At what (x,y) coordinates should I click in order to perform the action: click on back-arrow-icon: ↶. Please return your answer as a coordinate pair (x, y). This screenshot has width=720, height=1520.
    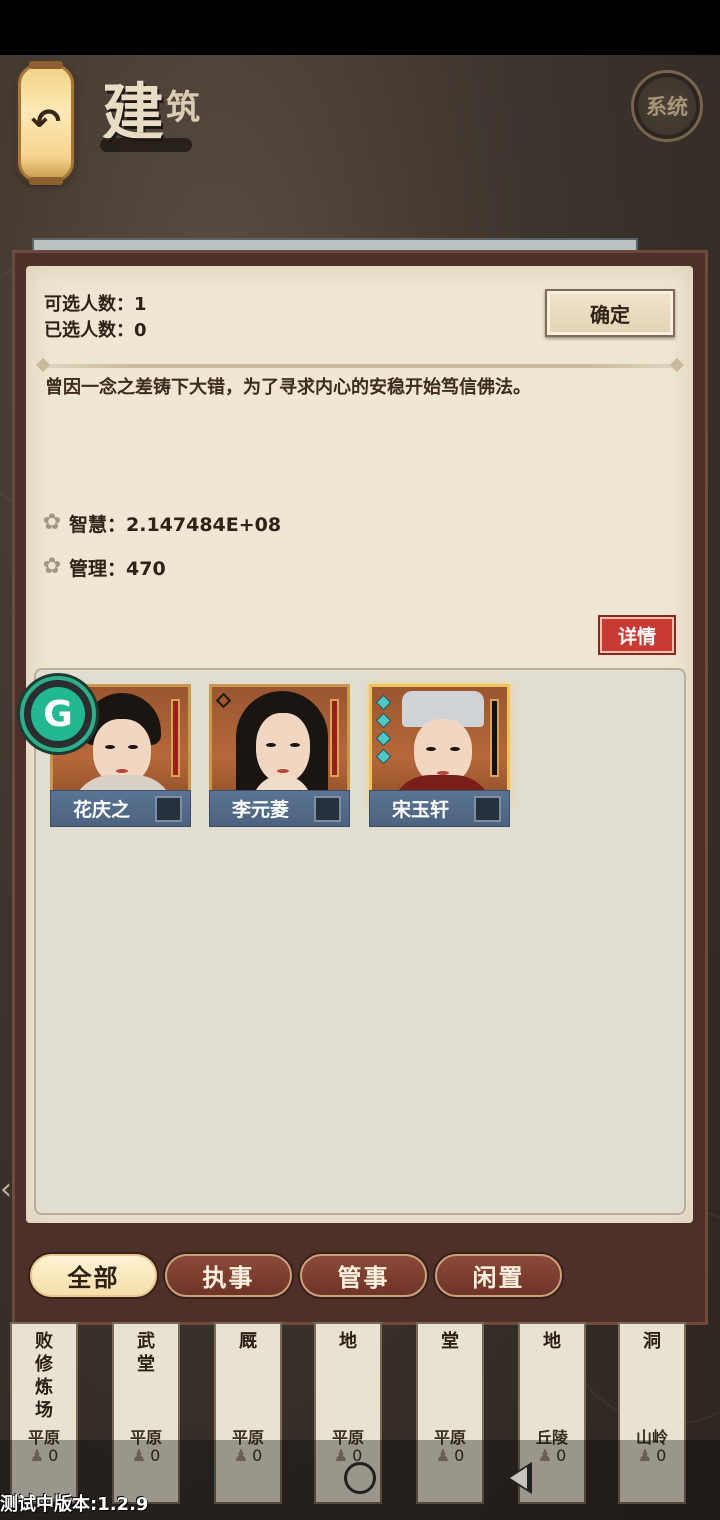
    Looking at the image, I should click on (46, 122).